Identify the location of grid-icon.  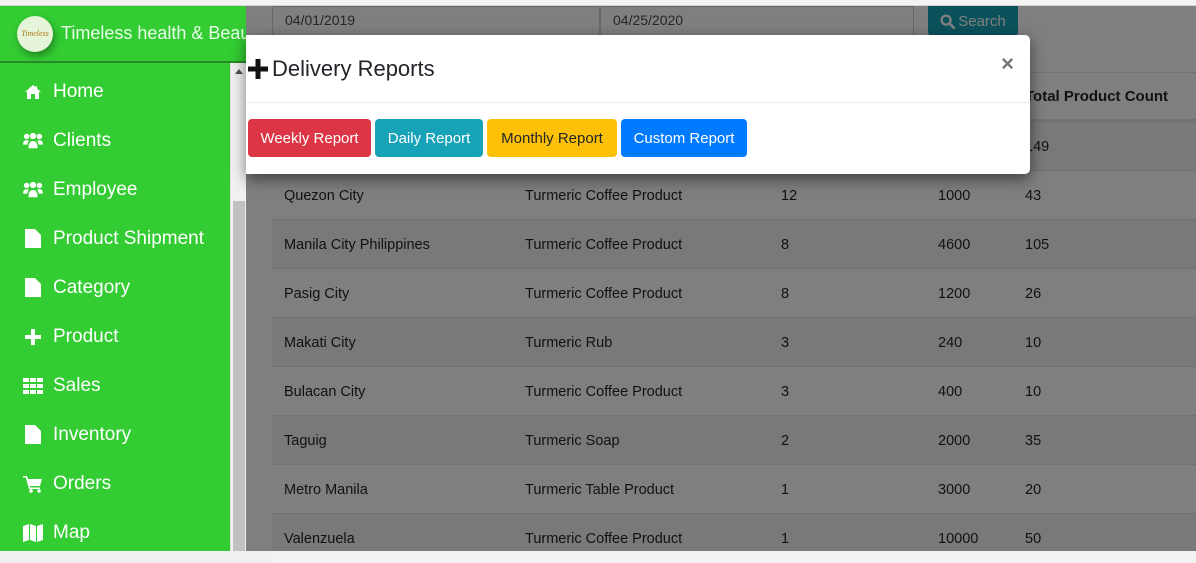
(33, 386).